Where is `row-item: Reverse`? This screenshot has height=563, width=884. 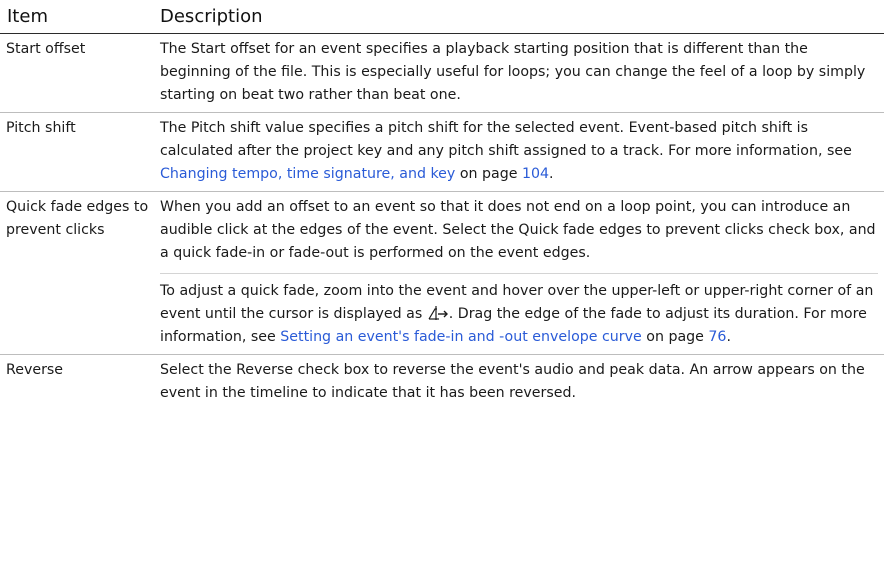 row-item: Reverse is located at coordinates (35, 370).